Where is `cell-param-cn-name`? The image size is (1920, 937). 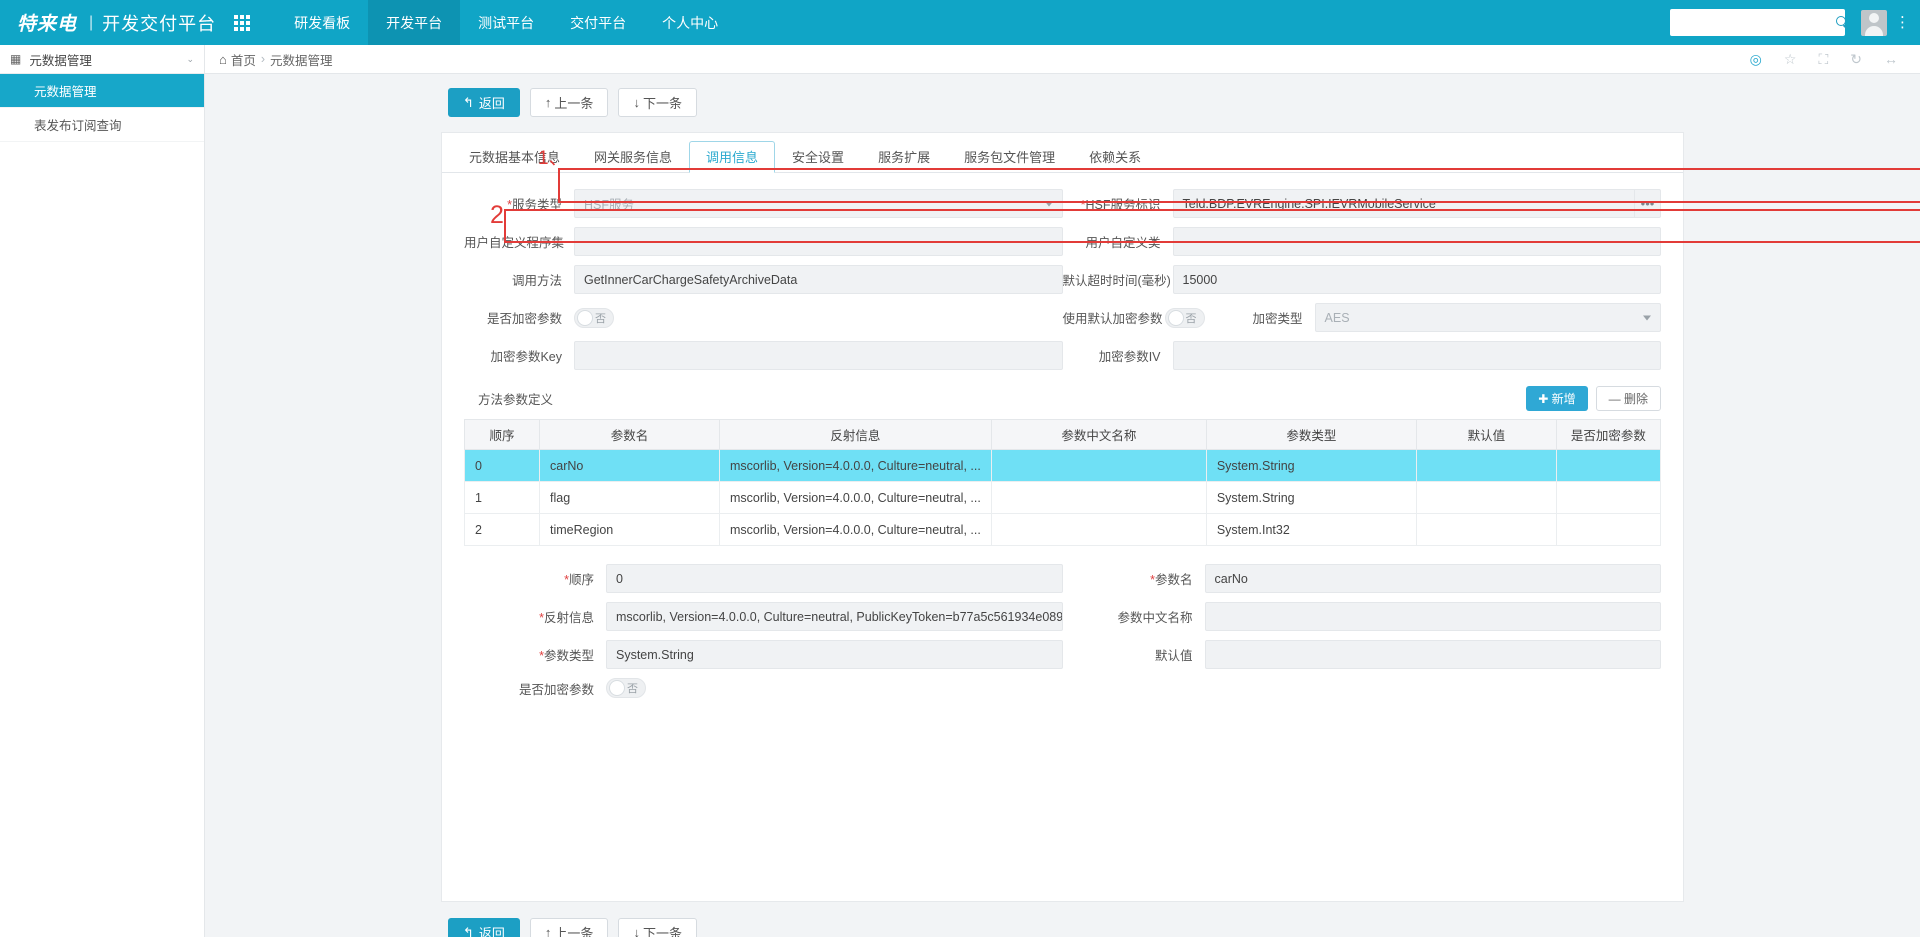
cell-param-cn-name is located at coordinates (1098, 529).